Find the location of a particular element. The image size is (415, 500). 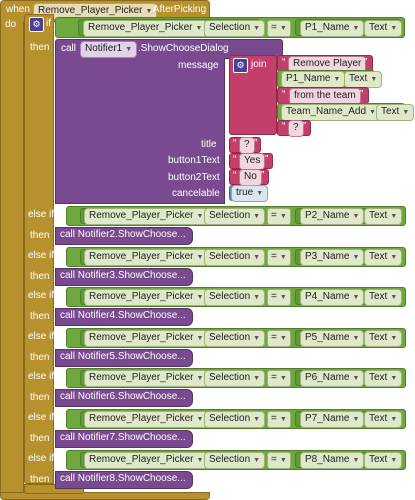

right-component-dropdown: P2_Name ▼ is located at coordinates (332, 216).